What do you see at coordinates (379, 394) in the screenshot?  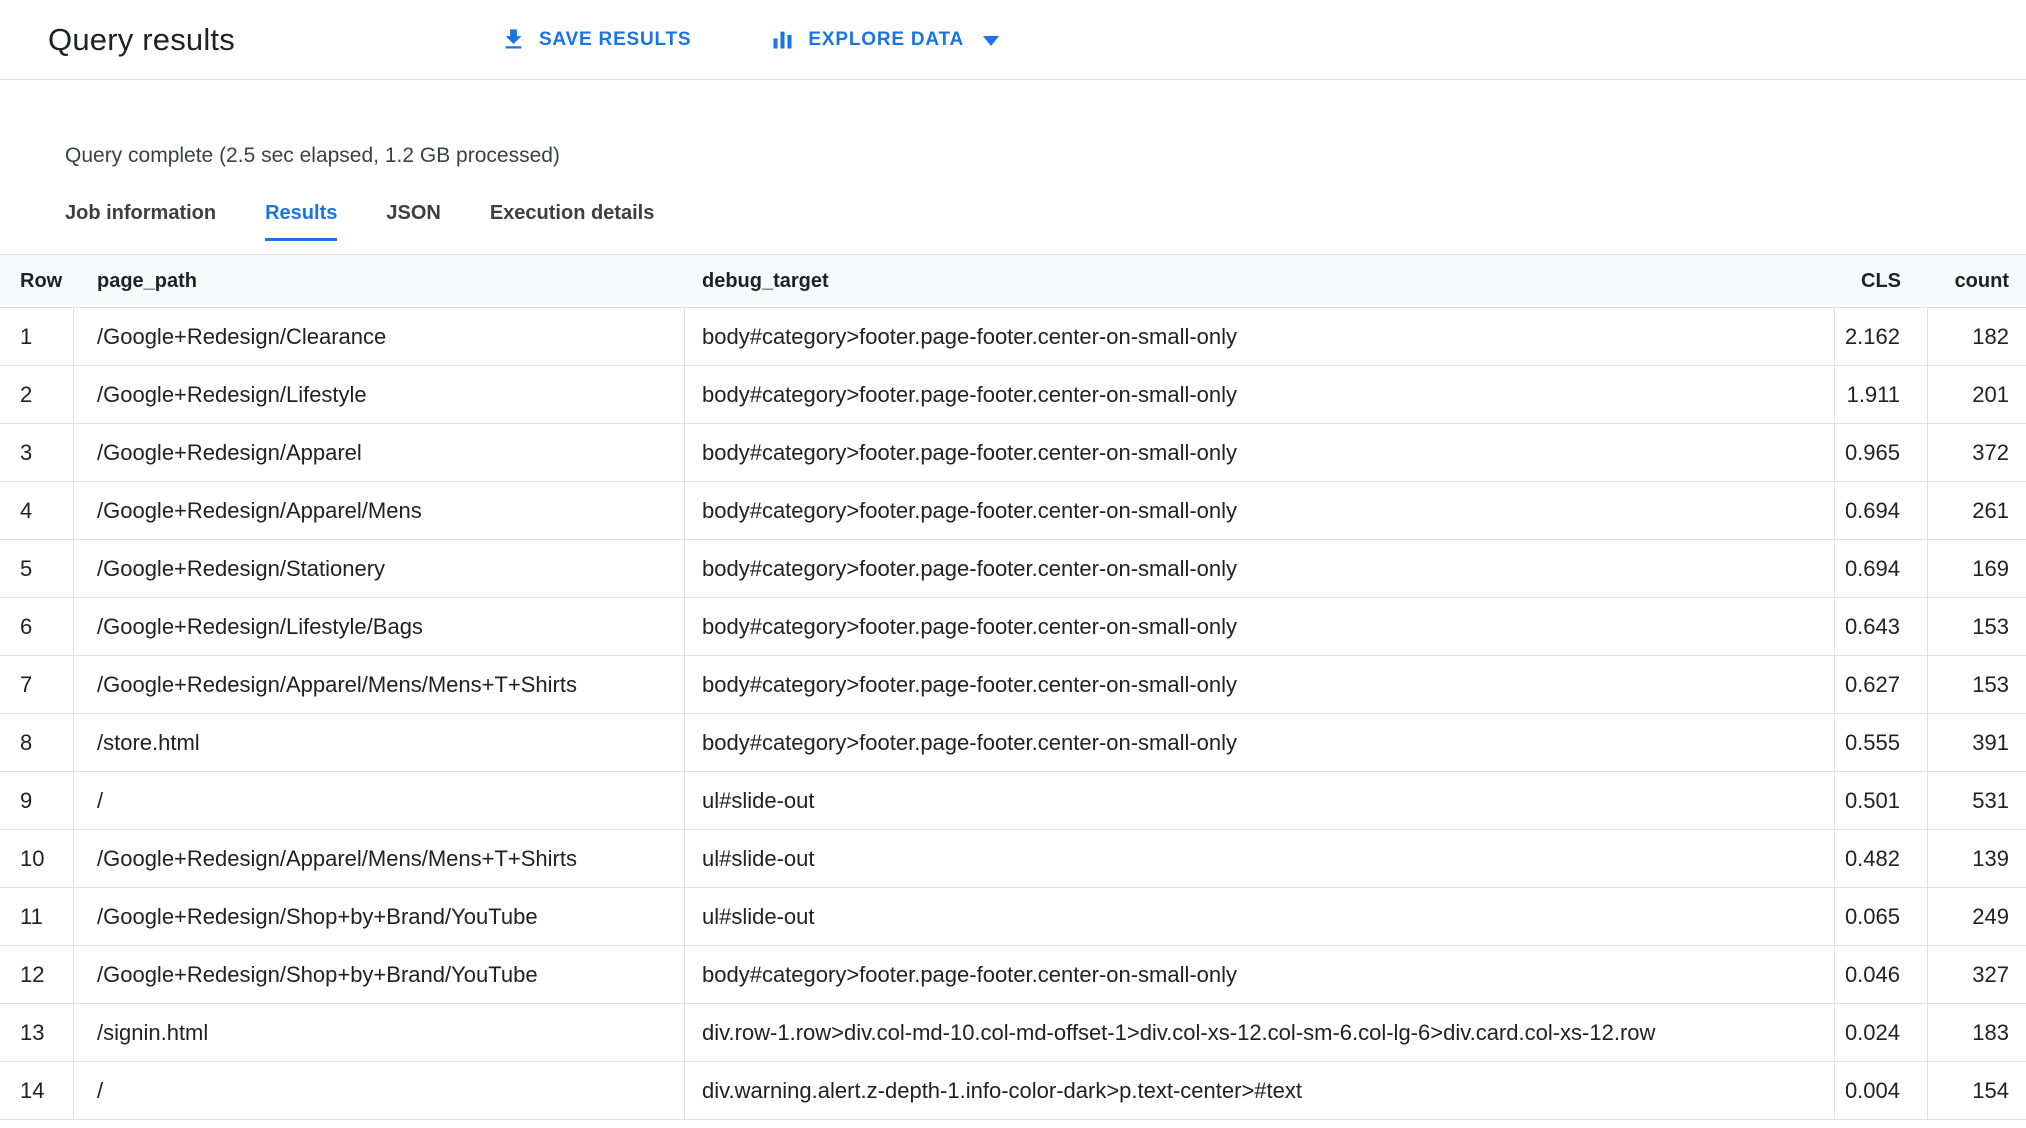 I see `cell-page-path: /Google+Redesign/Lifestyle` at bounding box center [379, 394].